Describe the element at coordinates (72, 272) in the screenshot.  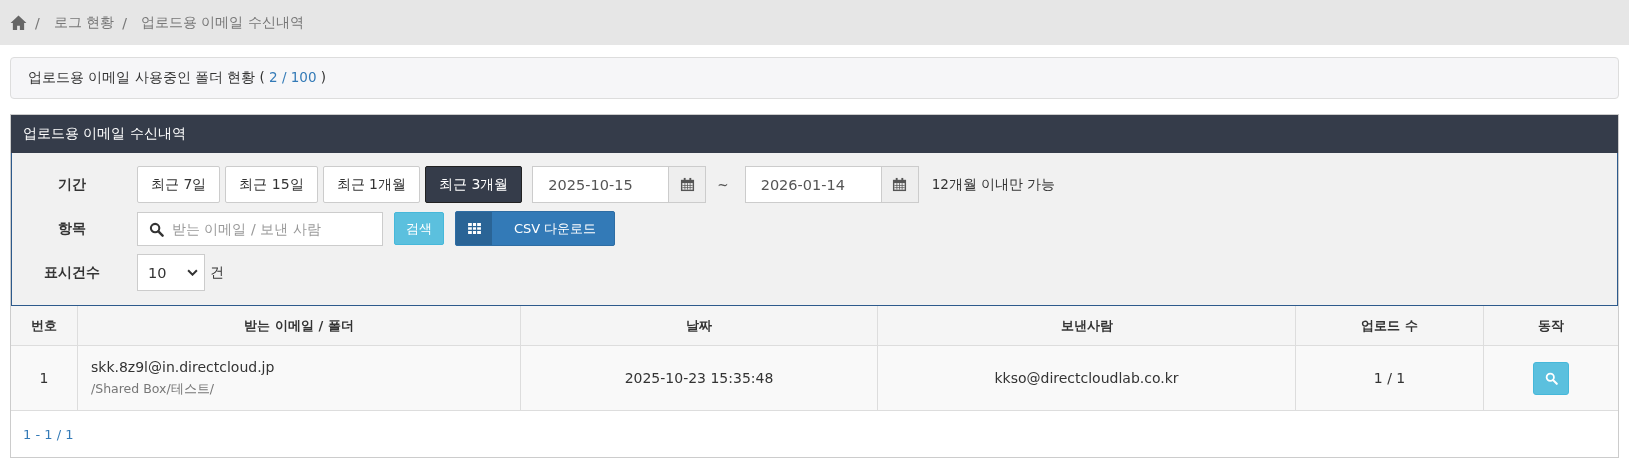
I see `filter-label: 표시건수` at that location.